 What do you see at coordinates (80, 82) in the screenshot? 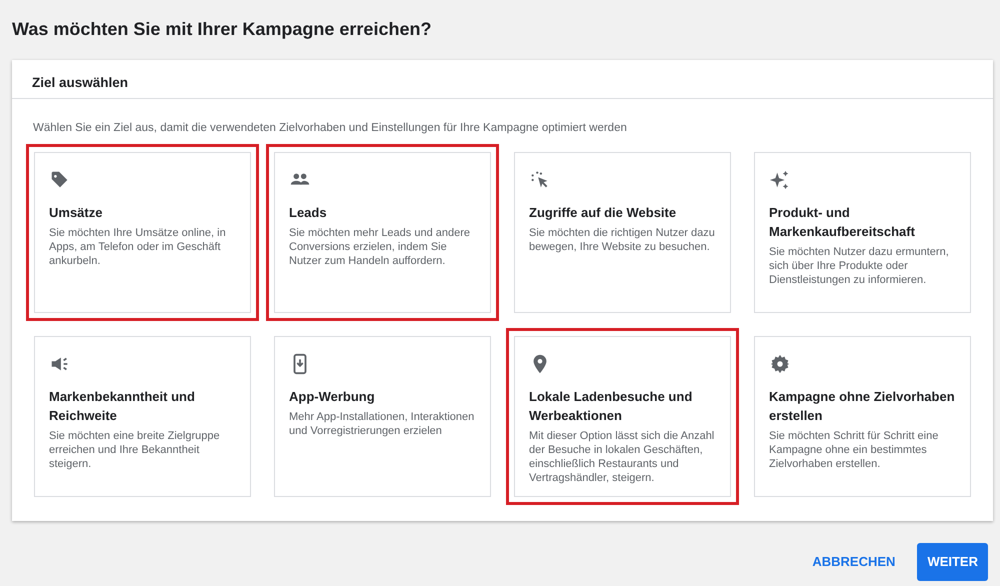
I see `panel-title: Ziel auswählen` at bounding box center [80, 82].